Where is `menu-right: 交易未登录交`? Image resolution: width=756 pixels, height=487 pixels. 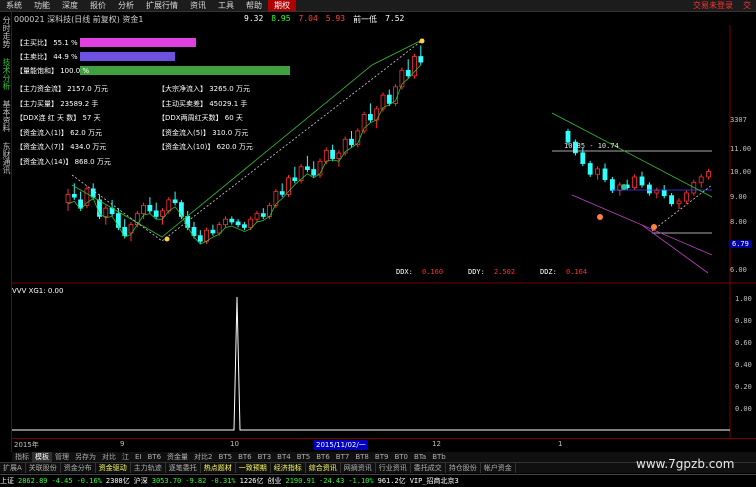
menu-right: 交易未登录交 is located at coordinates (722, 5).